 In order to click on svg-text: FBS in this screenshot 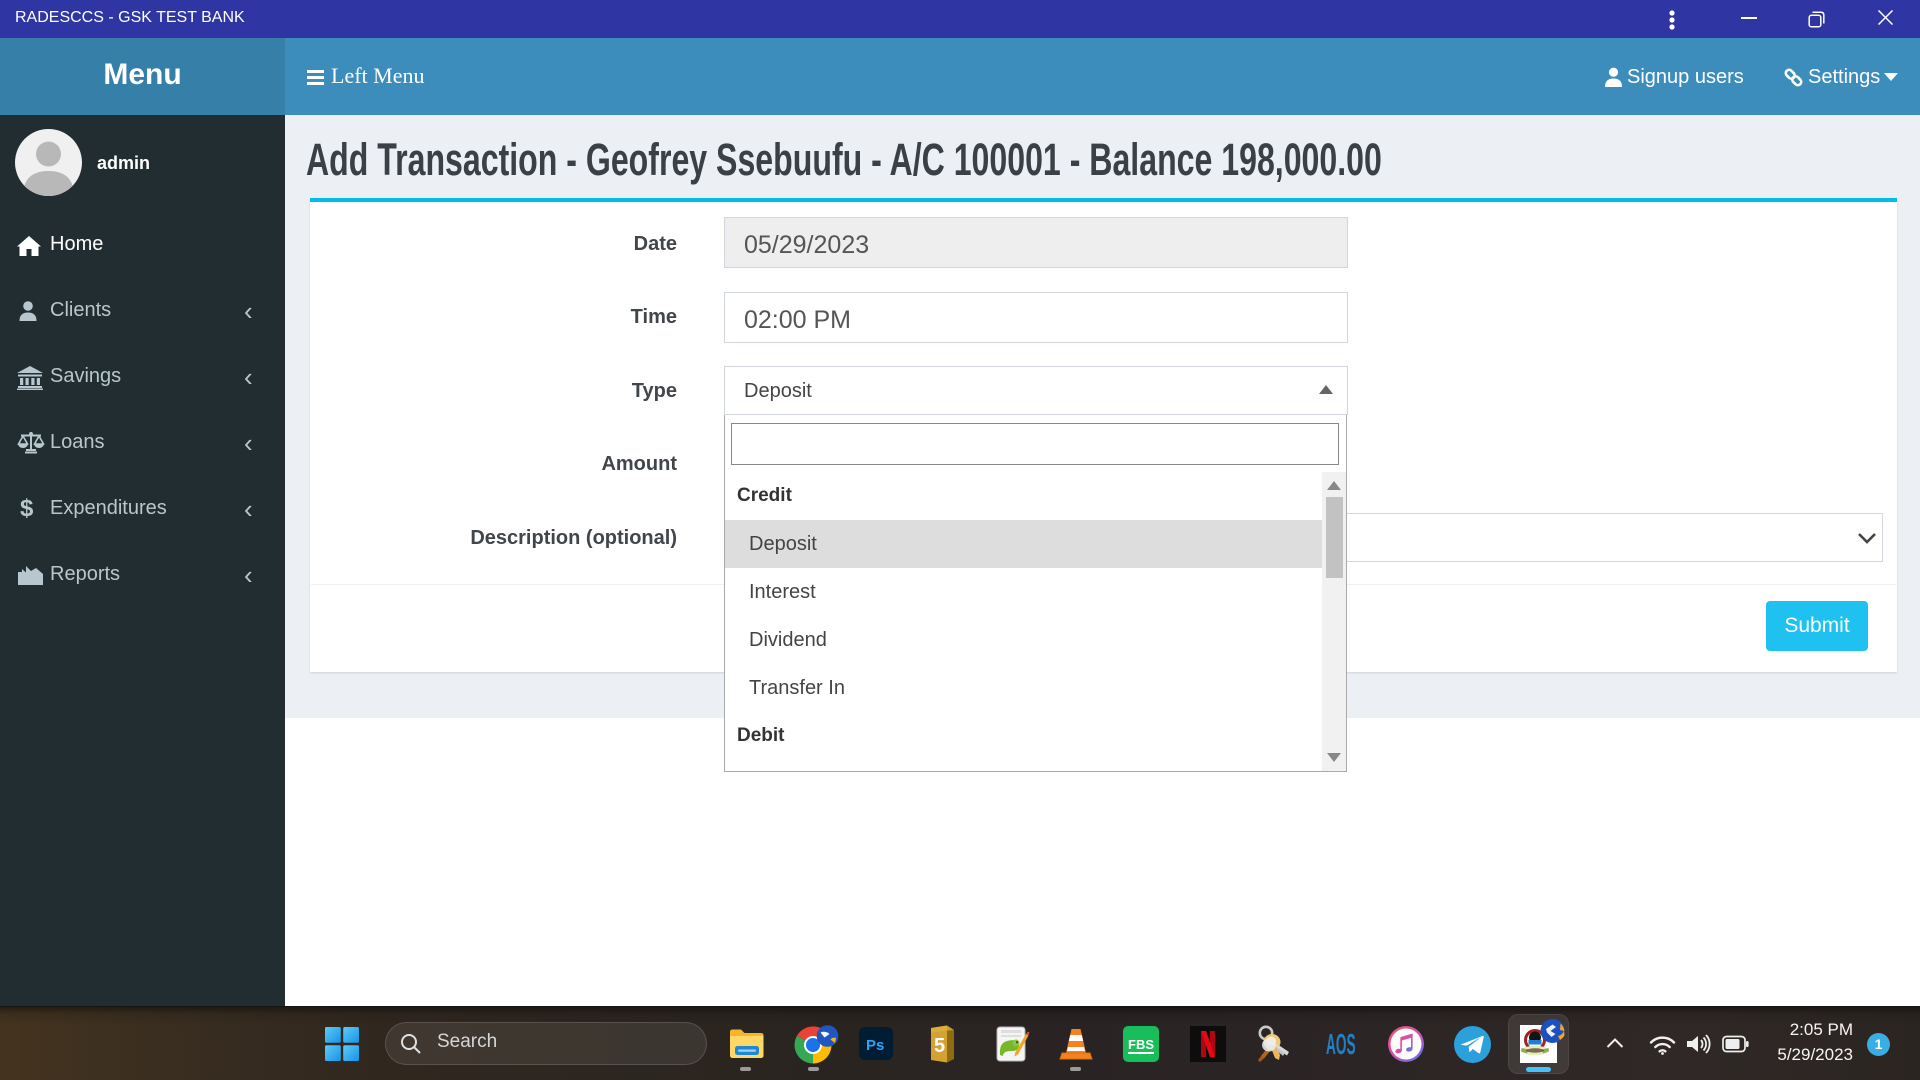, I will do `click(1141, 1044)`.